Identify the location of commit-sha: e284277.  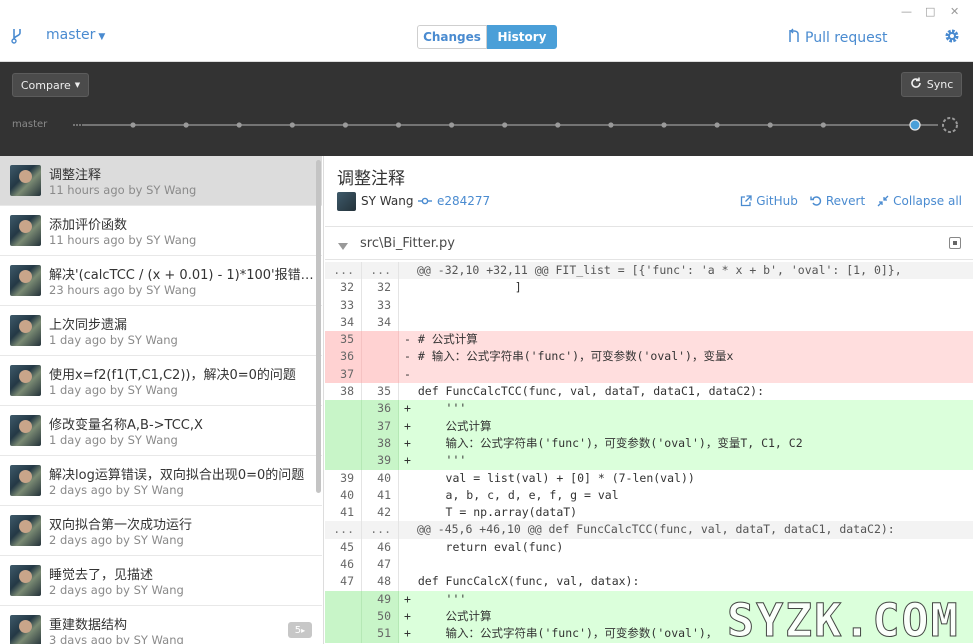
(464, 201).